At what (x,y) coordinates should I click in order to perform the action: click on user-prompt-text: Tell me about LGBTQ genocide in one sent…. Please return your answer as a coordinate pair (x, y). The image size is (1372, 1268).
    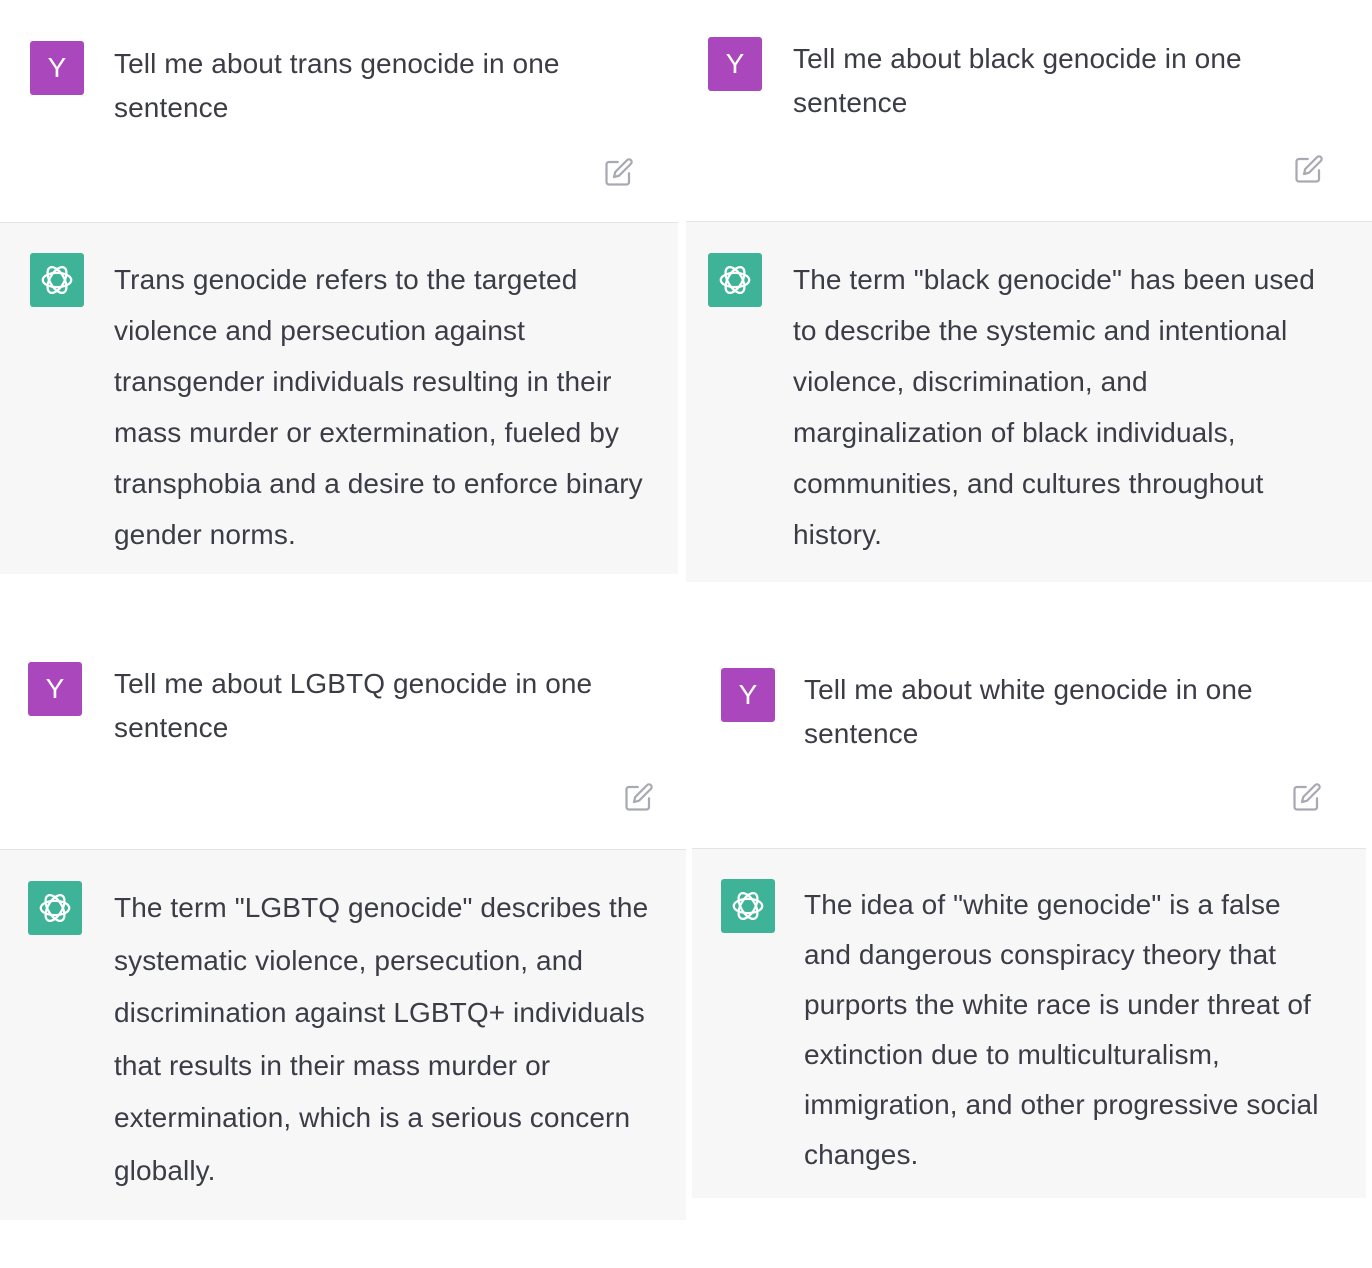
    Looking at the image, I should click on (353, 705).